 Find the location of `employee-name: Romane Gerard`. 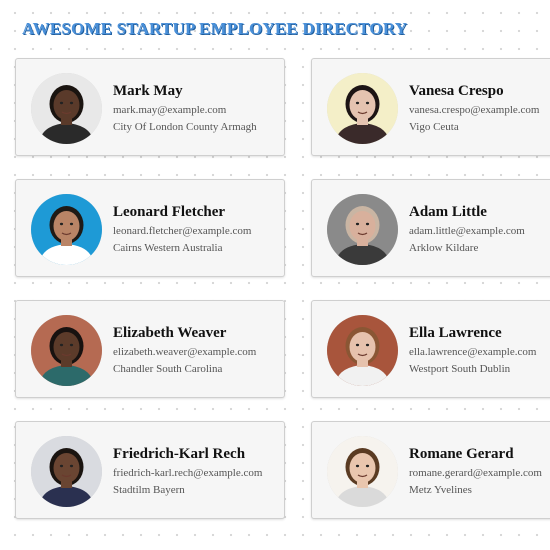

employee-name: Romane Gerard is located at coordinates (461, 454).